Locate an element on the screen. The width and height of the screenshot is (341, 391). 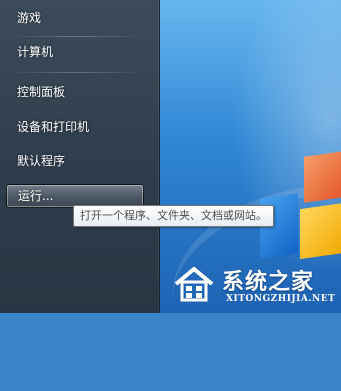
logo-pane-yellow is located at coordinates (320, 231).